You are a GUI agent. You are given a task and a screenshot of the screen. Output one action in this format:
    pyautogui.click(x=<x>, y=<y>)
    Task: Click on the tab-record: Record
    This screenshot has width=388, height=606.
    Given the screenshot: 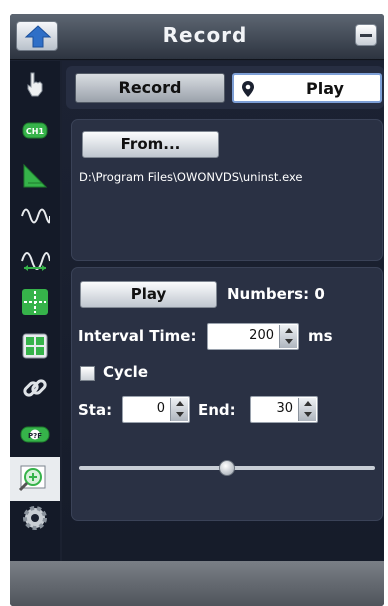 What is the action you would take?
    pyautogui.click(x=150, y=88)
    